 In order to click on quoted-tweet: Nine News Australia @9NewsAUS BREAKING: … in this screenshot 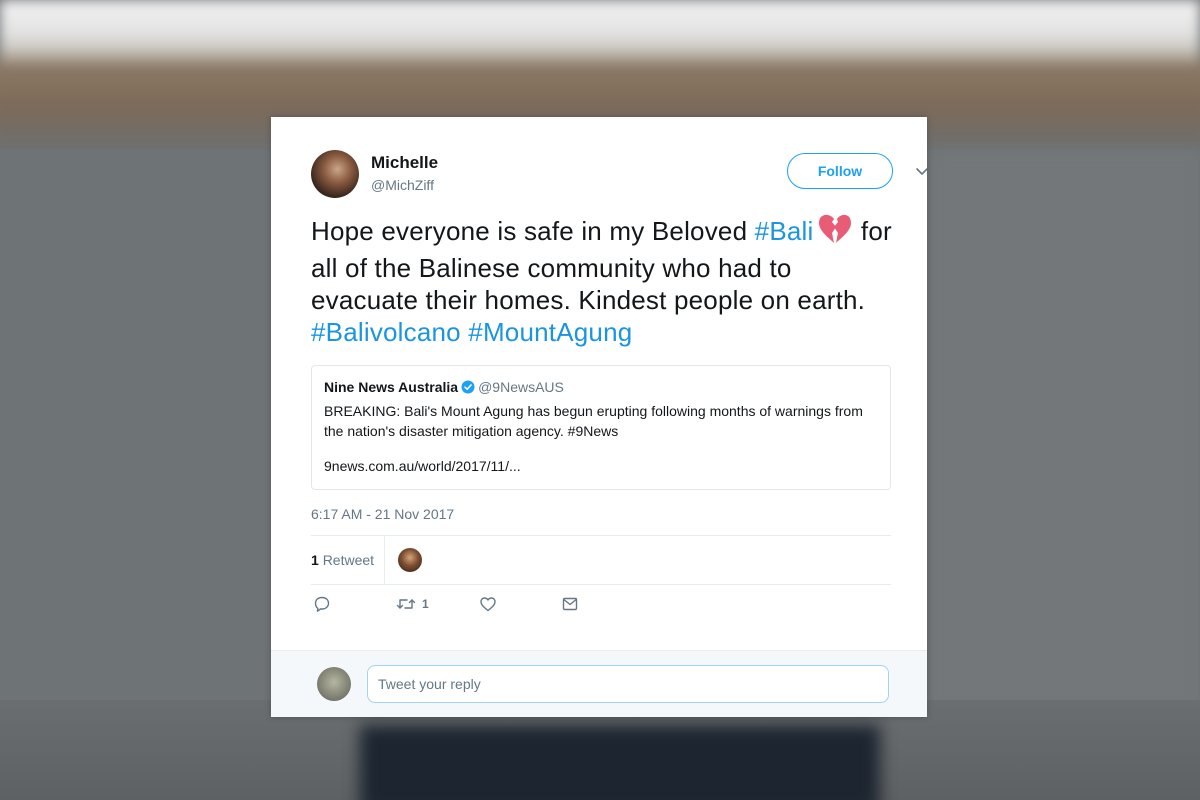, I will do `click(601, 427)`.